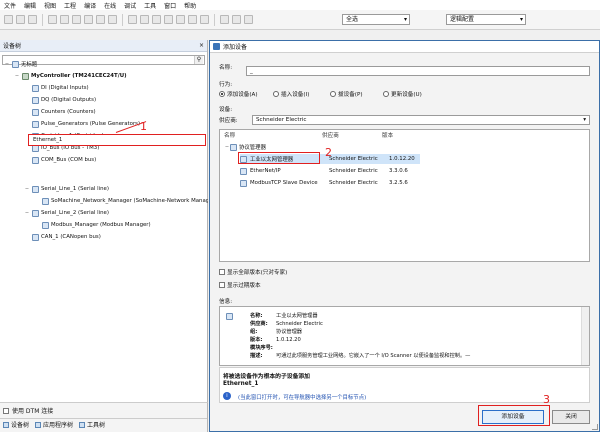 The image size is (600, 432). What do you see at coordinates (238, 94) in the screenshot?
I see `action-radio: 添加设备(A)` at bounding box center [238, 94].